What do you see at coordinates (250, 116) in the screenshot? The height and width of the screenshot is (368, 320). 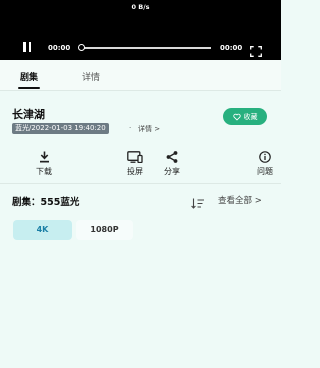 I see `favorite-label: 收藏` at bounding box center [250, 116].